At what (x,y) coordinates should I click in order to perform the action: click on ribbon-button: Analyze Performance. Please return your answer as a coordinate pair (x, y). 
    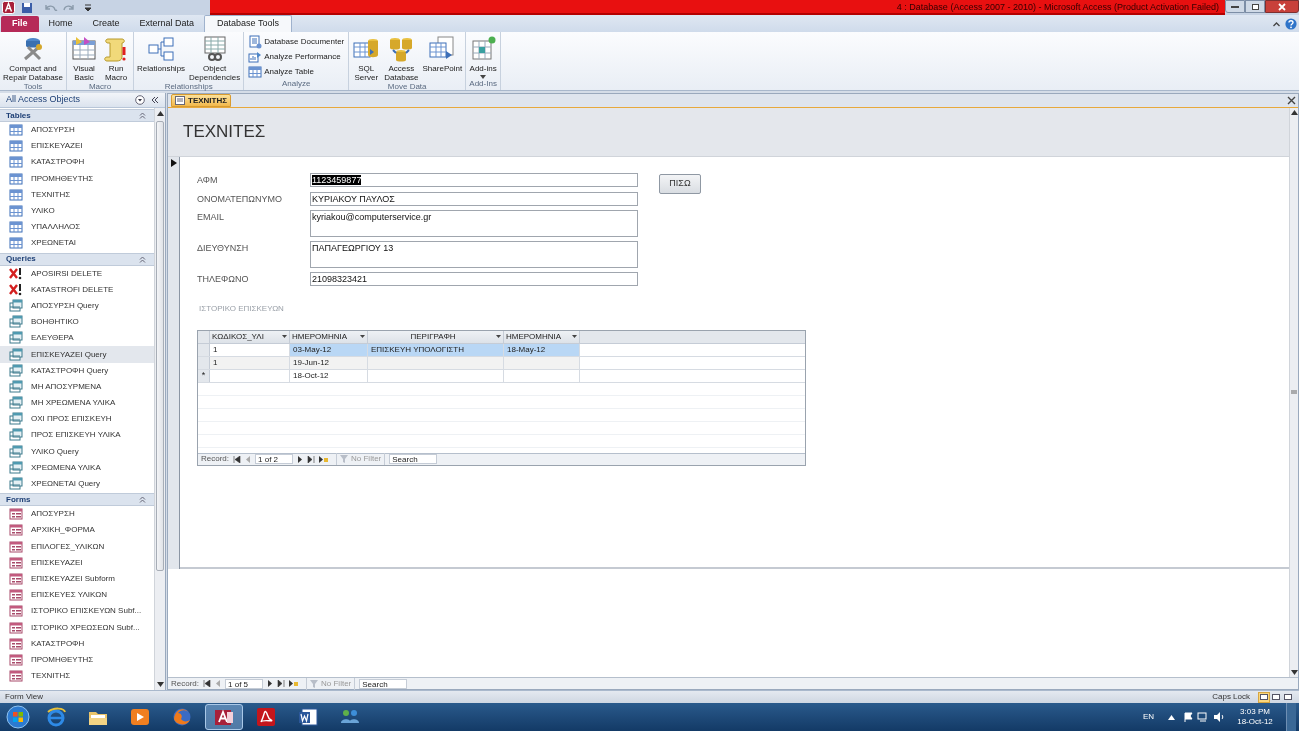
    Looking at the image, I should click on (296, 57).